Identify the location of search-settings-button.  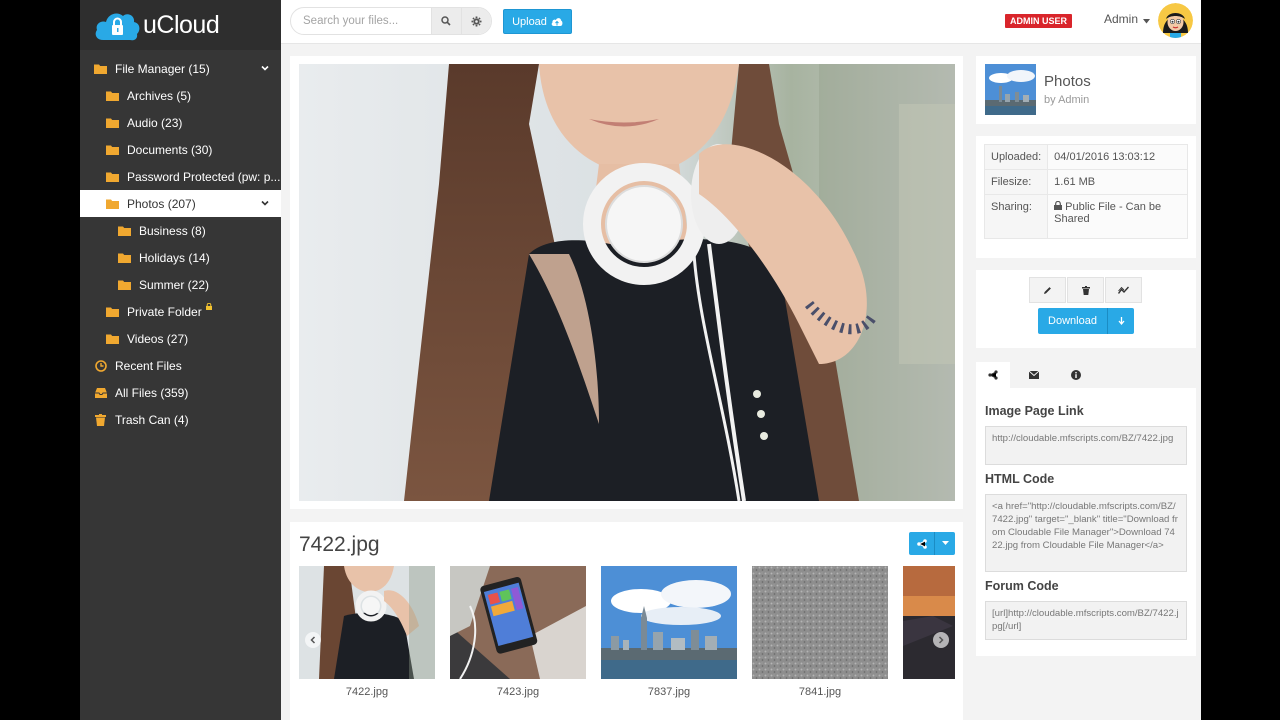
(475, 21).